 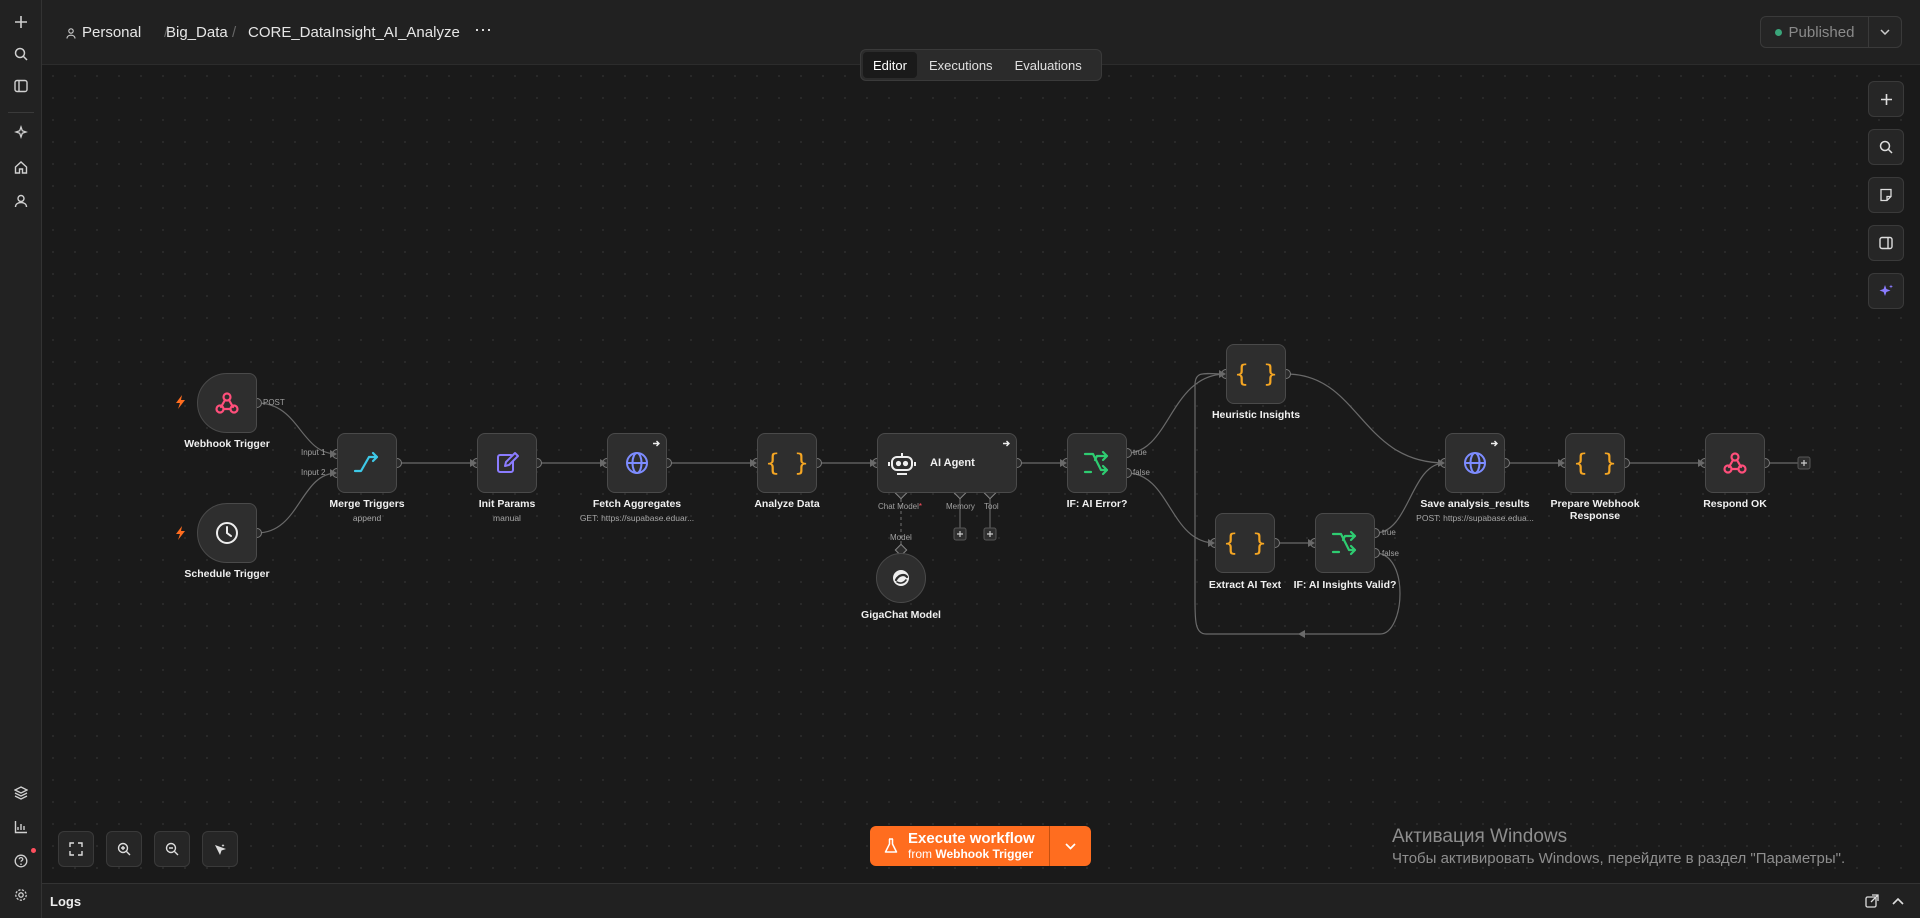 I want to click on node-prepare-webhook-response: { }, so click(x=1595, y=463).